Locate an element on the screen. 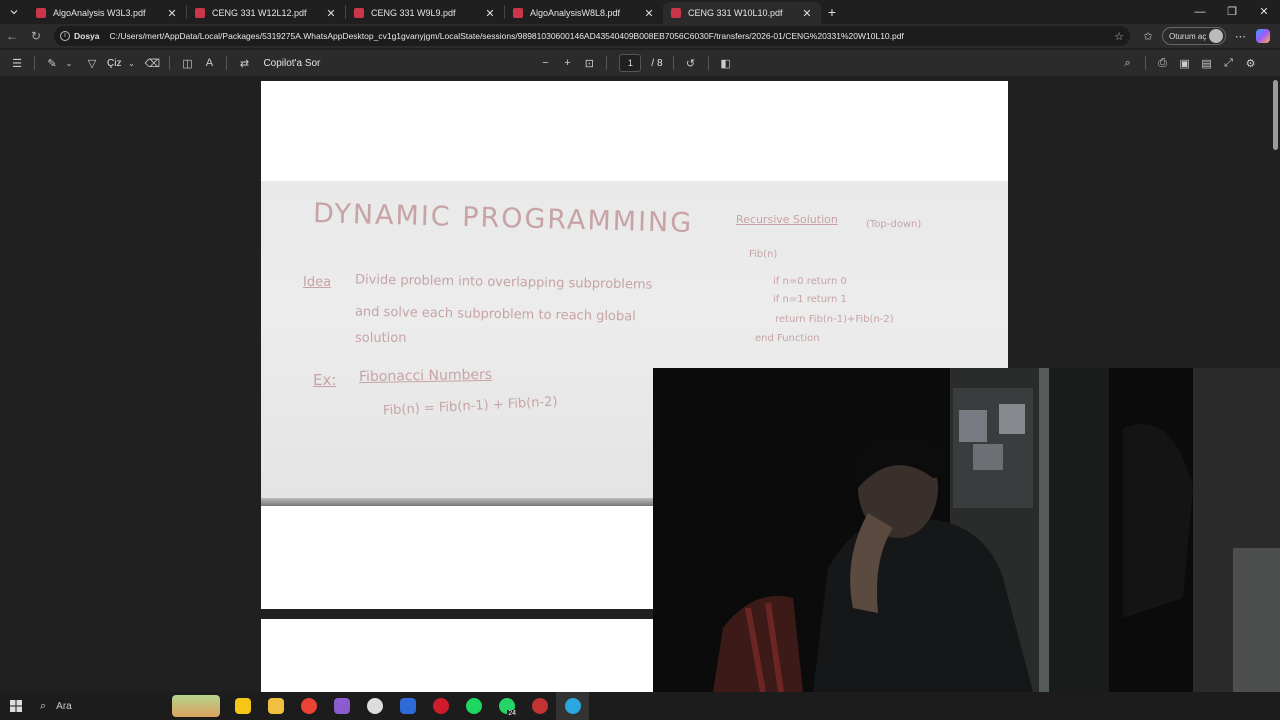 This screenshot has width=1280, height=720. read-aloud-icon: A is located at coordinates (209, 63).